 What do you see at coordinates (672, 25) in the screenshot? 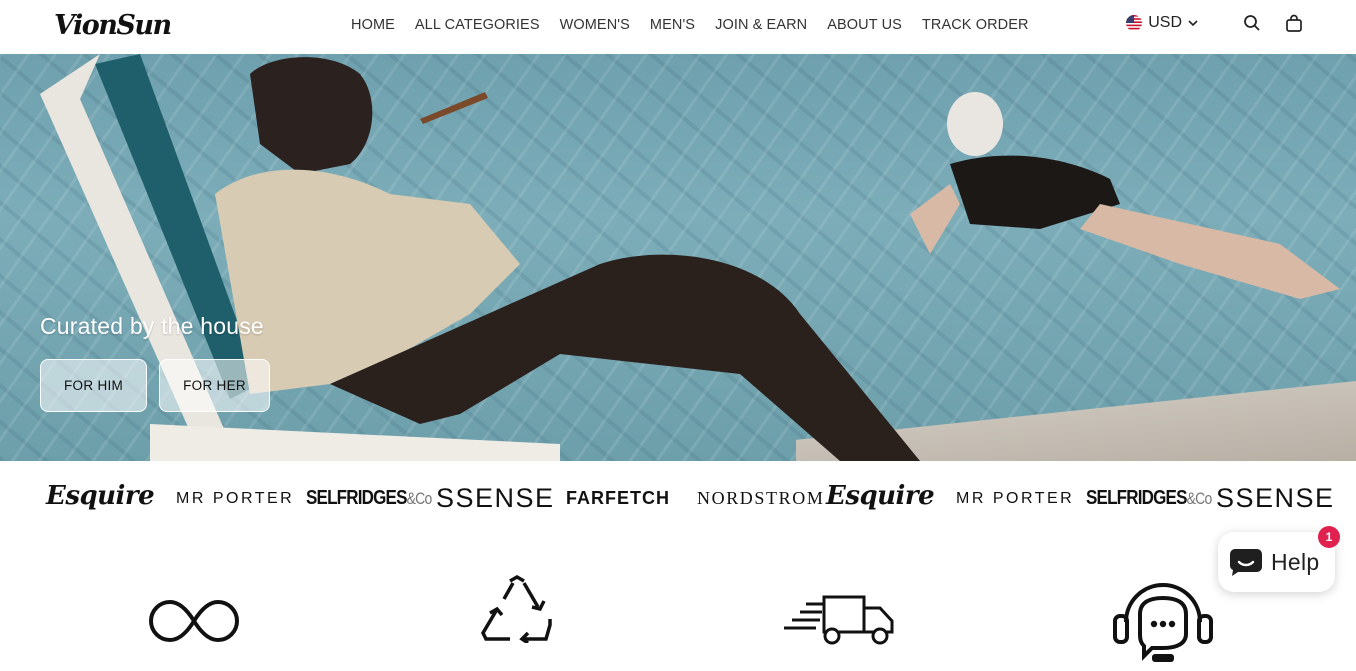
I see `nav-mens: MEN'S` at bounding box center [672, 25].